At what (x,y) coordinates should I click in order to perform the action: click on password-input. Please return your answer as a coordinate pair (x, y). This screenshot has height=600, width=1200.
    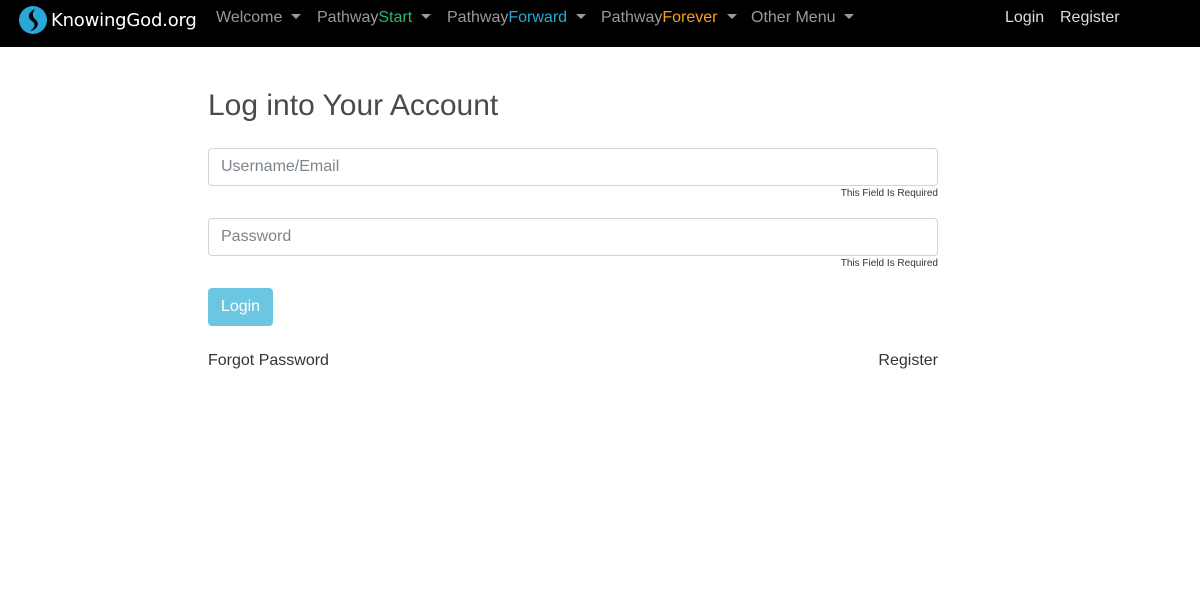
    Looking at the image, I should click on (573, 237).